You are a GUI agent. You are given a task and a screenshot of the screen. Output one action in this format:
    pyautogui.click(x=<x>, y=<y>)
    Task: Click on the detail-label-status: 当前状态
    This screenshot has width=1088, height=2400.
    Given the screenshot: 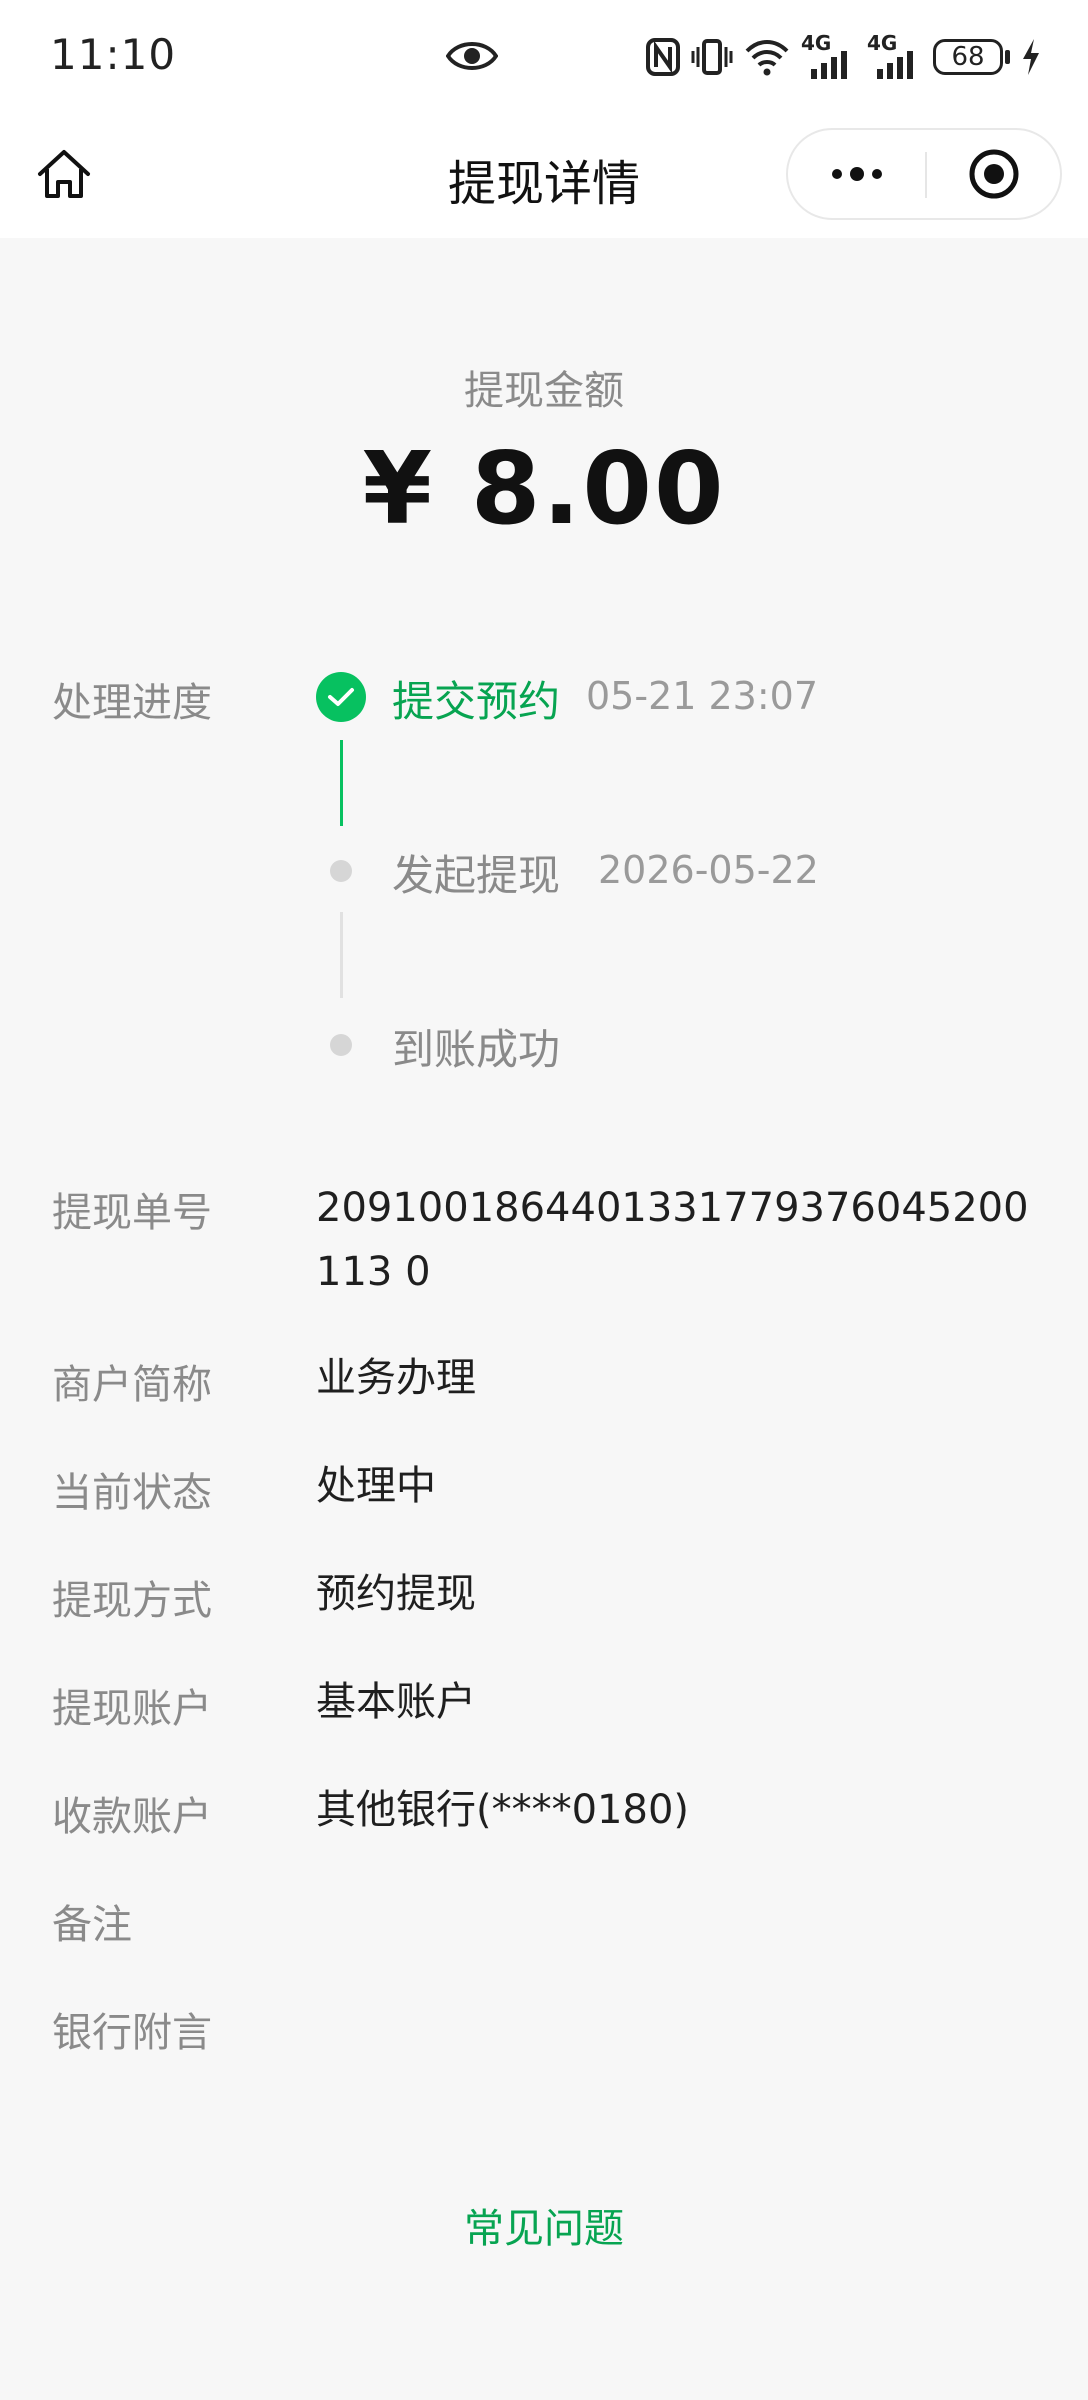 What is the action you would take?
    pyautogui.click(x=132, y=1493)
    